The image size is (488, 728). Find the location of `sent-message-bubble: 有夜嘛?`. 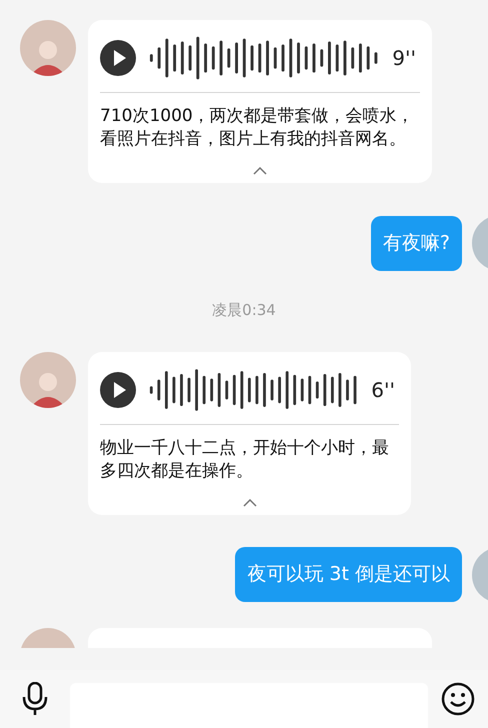

sent-message-bubble: 有夜嘛? is located at coordinates (416, 243).